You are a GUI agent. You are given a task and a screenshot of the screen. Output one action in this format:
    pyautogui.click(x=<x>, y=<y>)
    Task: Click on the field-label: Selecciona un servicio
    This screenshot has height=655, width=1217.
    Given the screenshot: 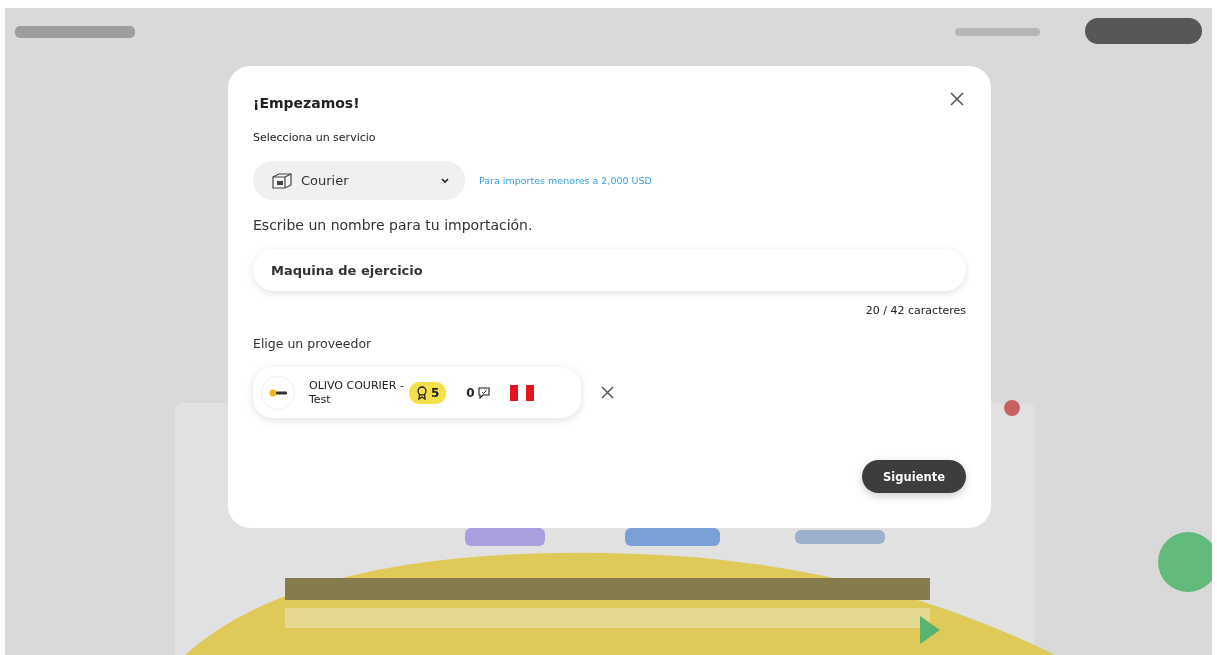 What is the action you would take?
    pyautogui.click(x=315, y=137)
    